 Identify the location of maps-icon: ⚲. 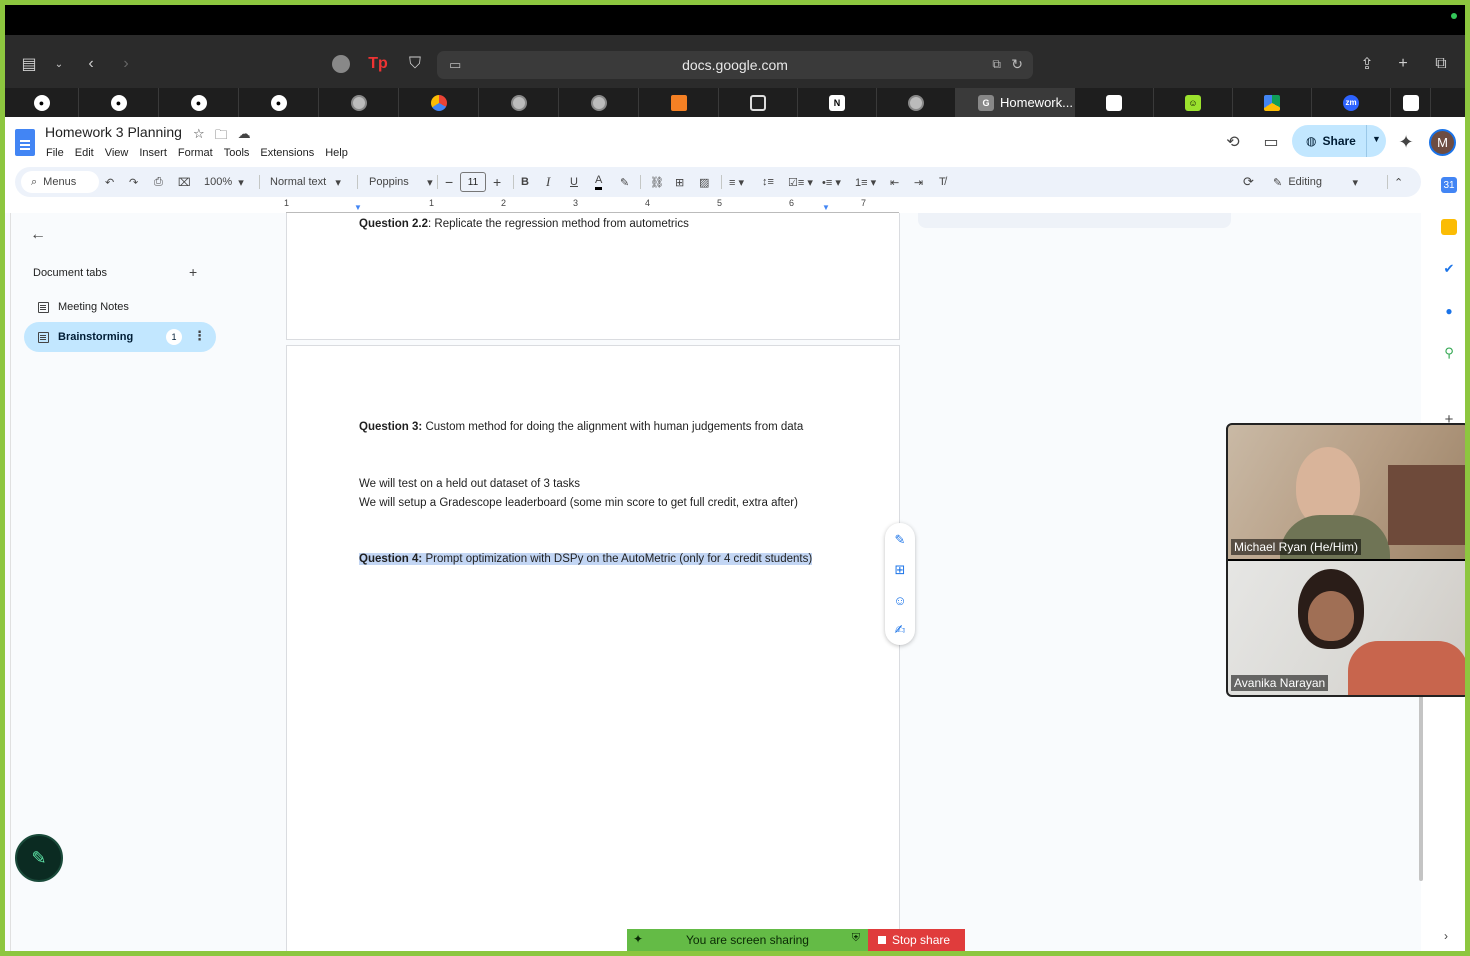
(1449, 353).